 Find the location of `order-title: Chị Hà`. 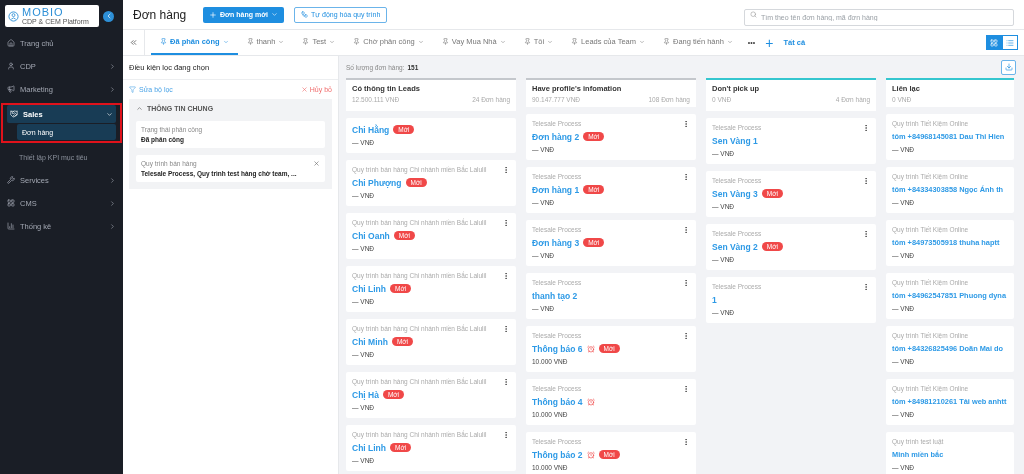

order-title: Chị Hà is located at coordinates (365, 394).